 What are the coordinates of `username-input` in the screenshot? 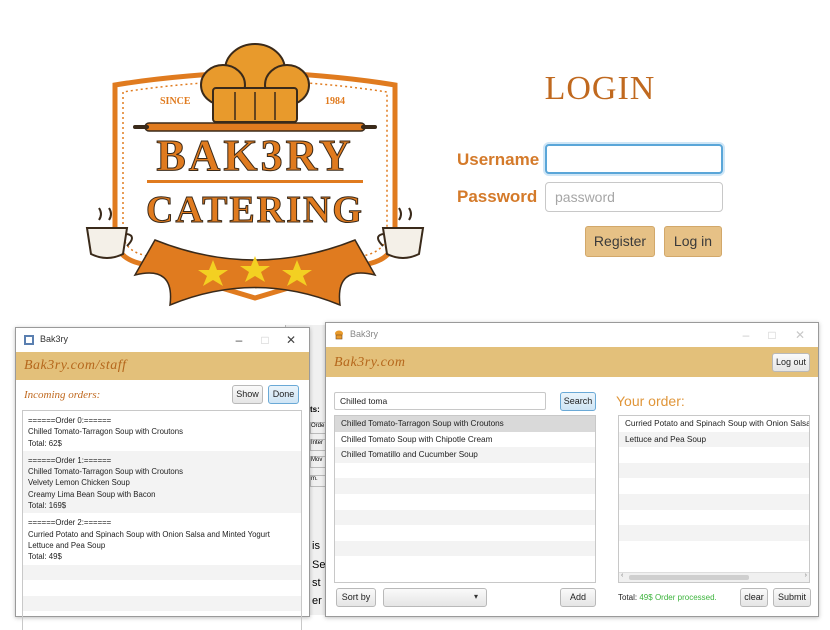 It's located at (634, 159).